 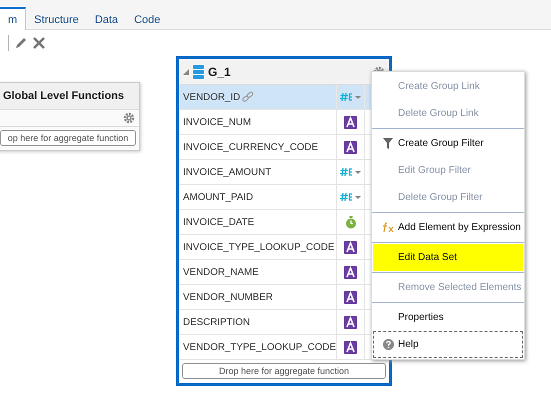 I want to click on tab: Structure, so click(x=56, y=18).